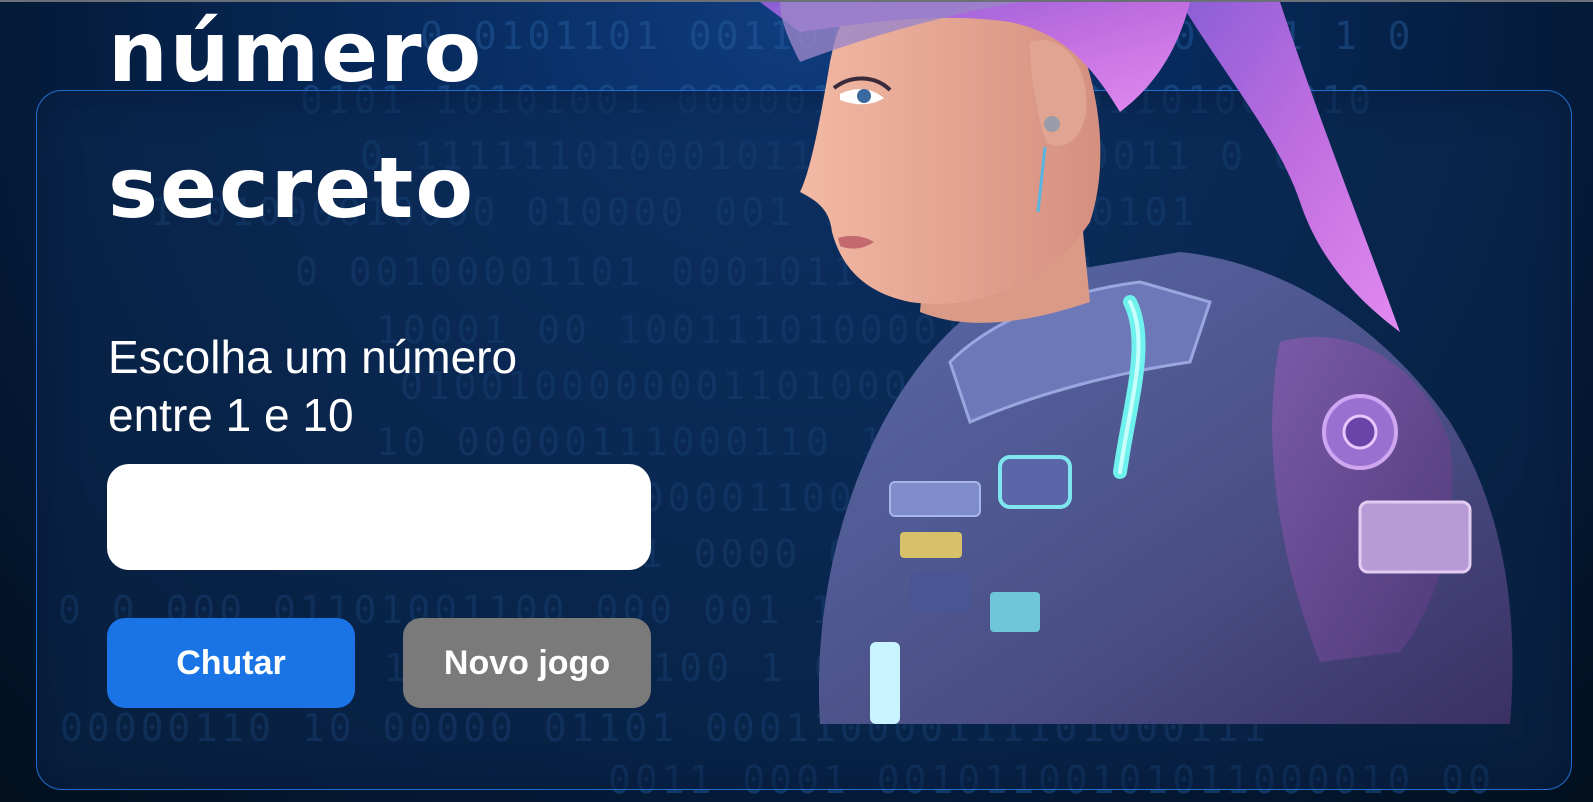  Describe the element at coordinates (379, 517) in the screenshot. I see `guess-input` at that location.